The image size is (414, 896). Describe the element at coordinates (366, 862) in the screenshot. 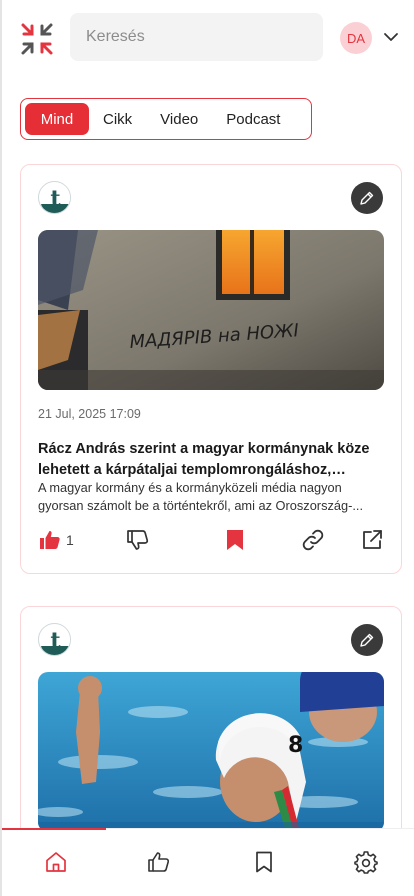

I see `gear-icon` at that location.